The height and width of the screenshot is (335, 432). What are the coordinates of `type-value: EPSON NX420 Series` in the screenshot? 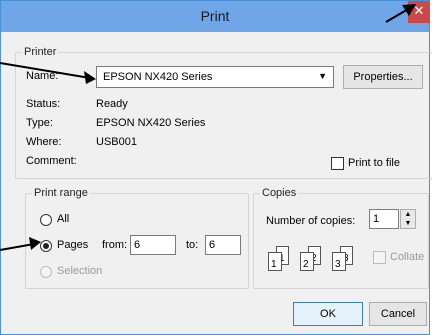 It's located at (151, 123).